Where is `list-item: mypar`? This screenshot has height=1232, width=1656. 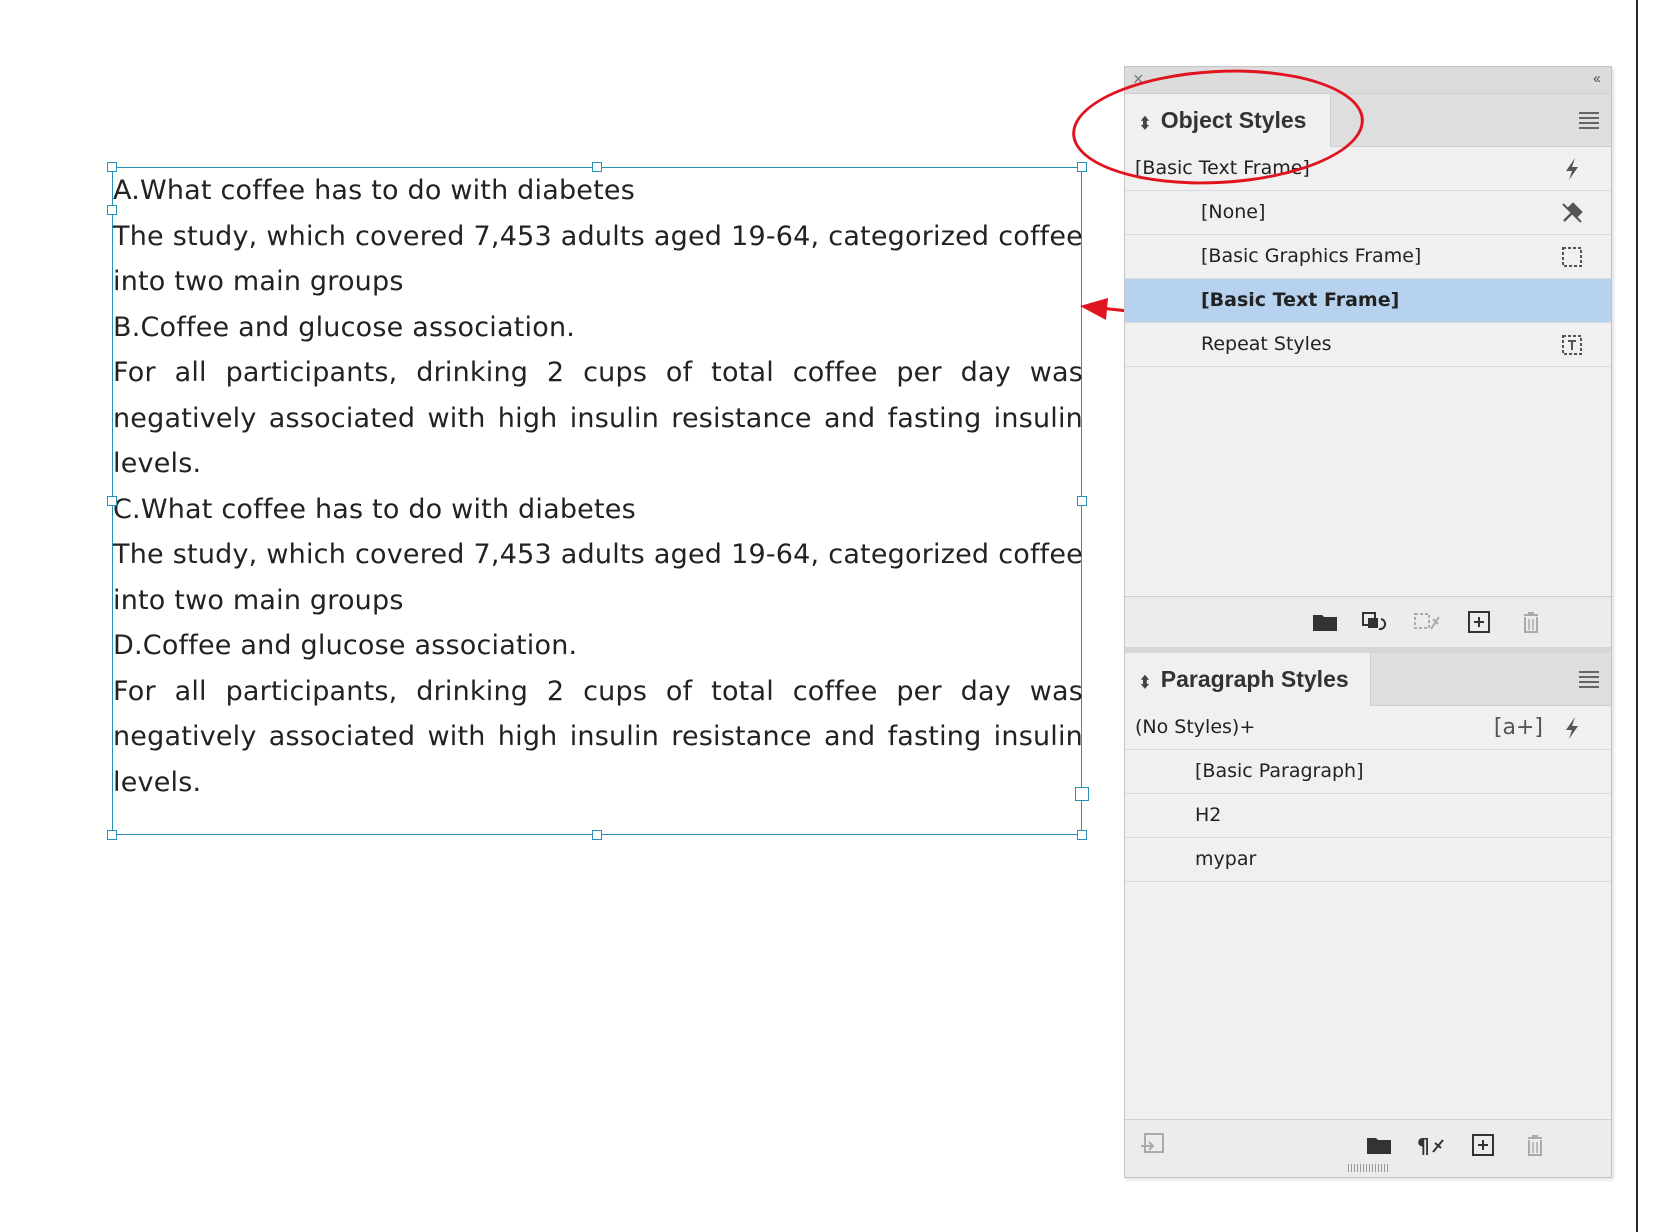
list-item: mypar is located at coordinates (1368, 860).